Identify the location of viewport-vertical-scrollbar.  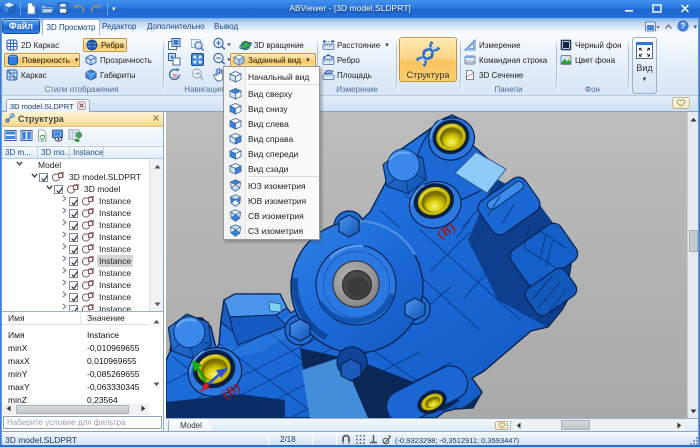
(692, 265).